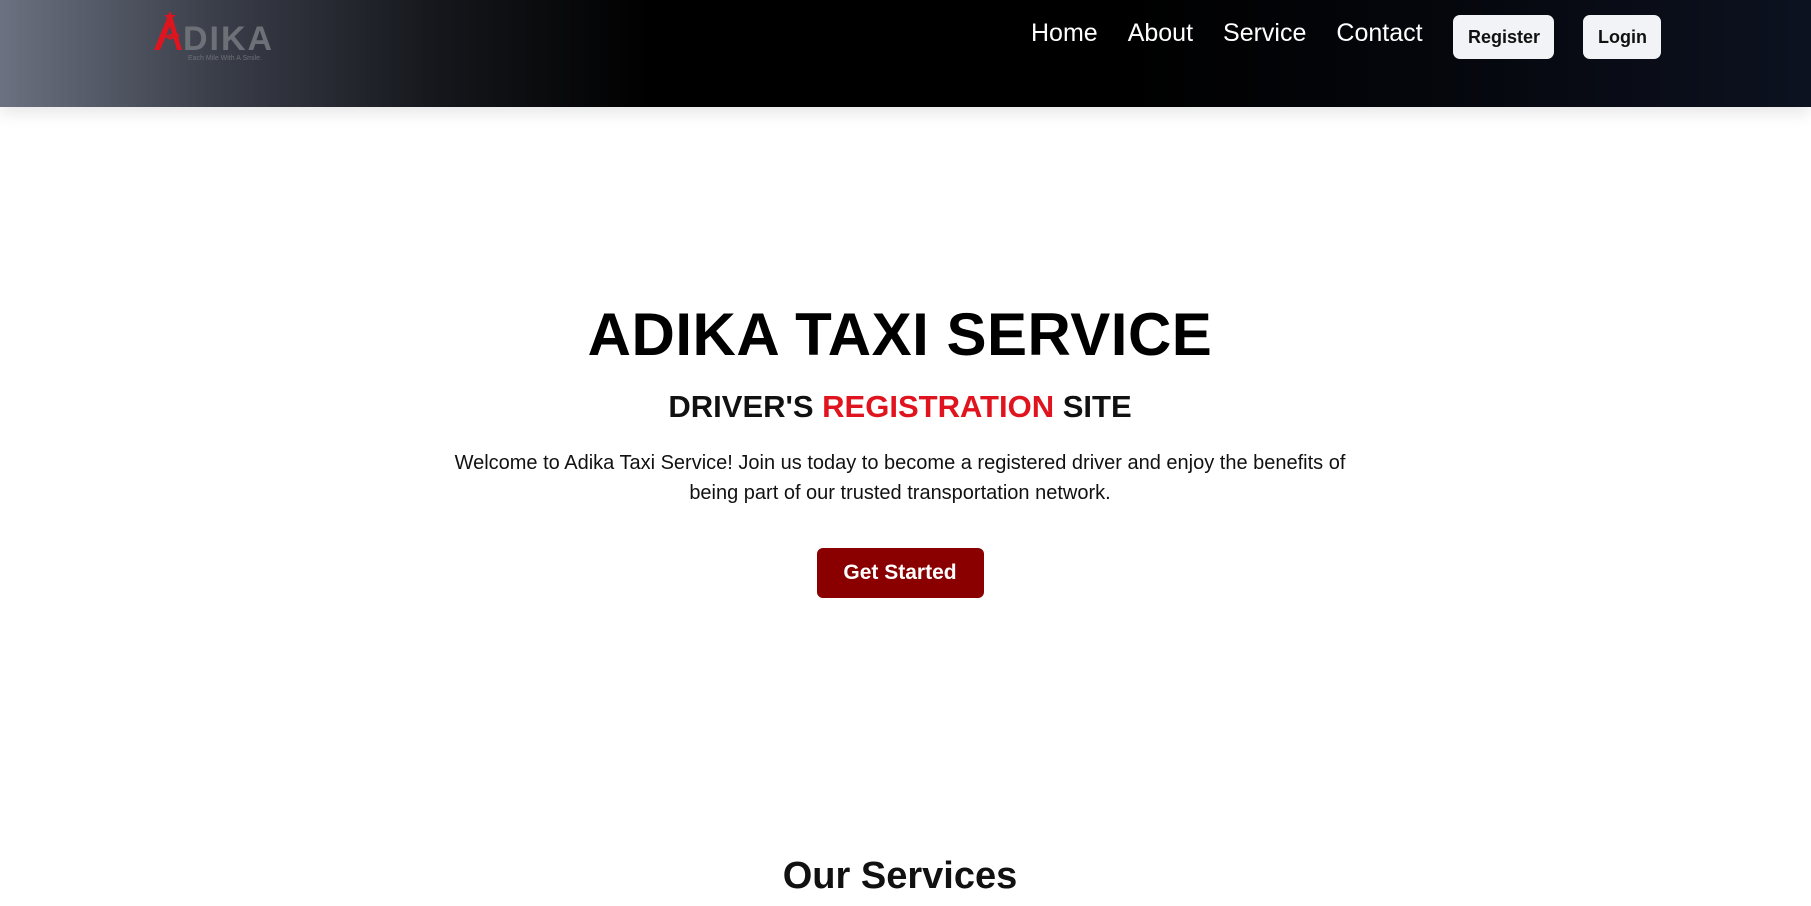 This screenshot has height=906, width=1811. Describe the element at coordinates (938, 406) in the screenshot. I see `subtitle-accent: REGISTRATION` at that location.